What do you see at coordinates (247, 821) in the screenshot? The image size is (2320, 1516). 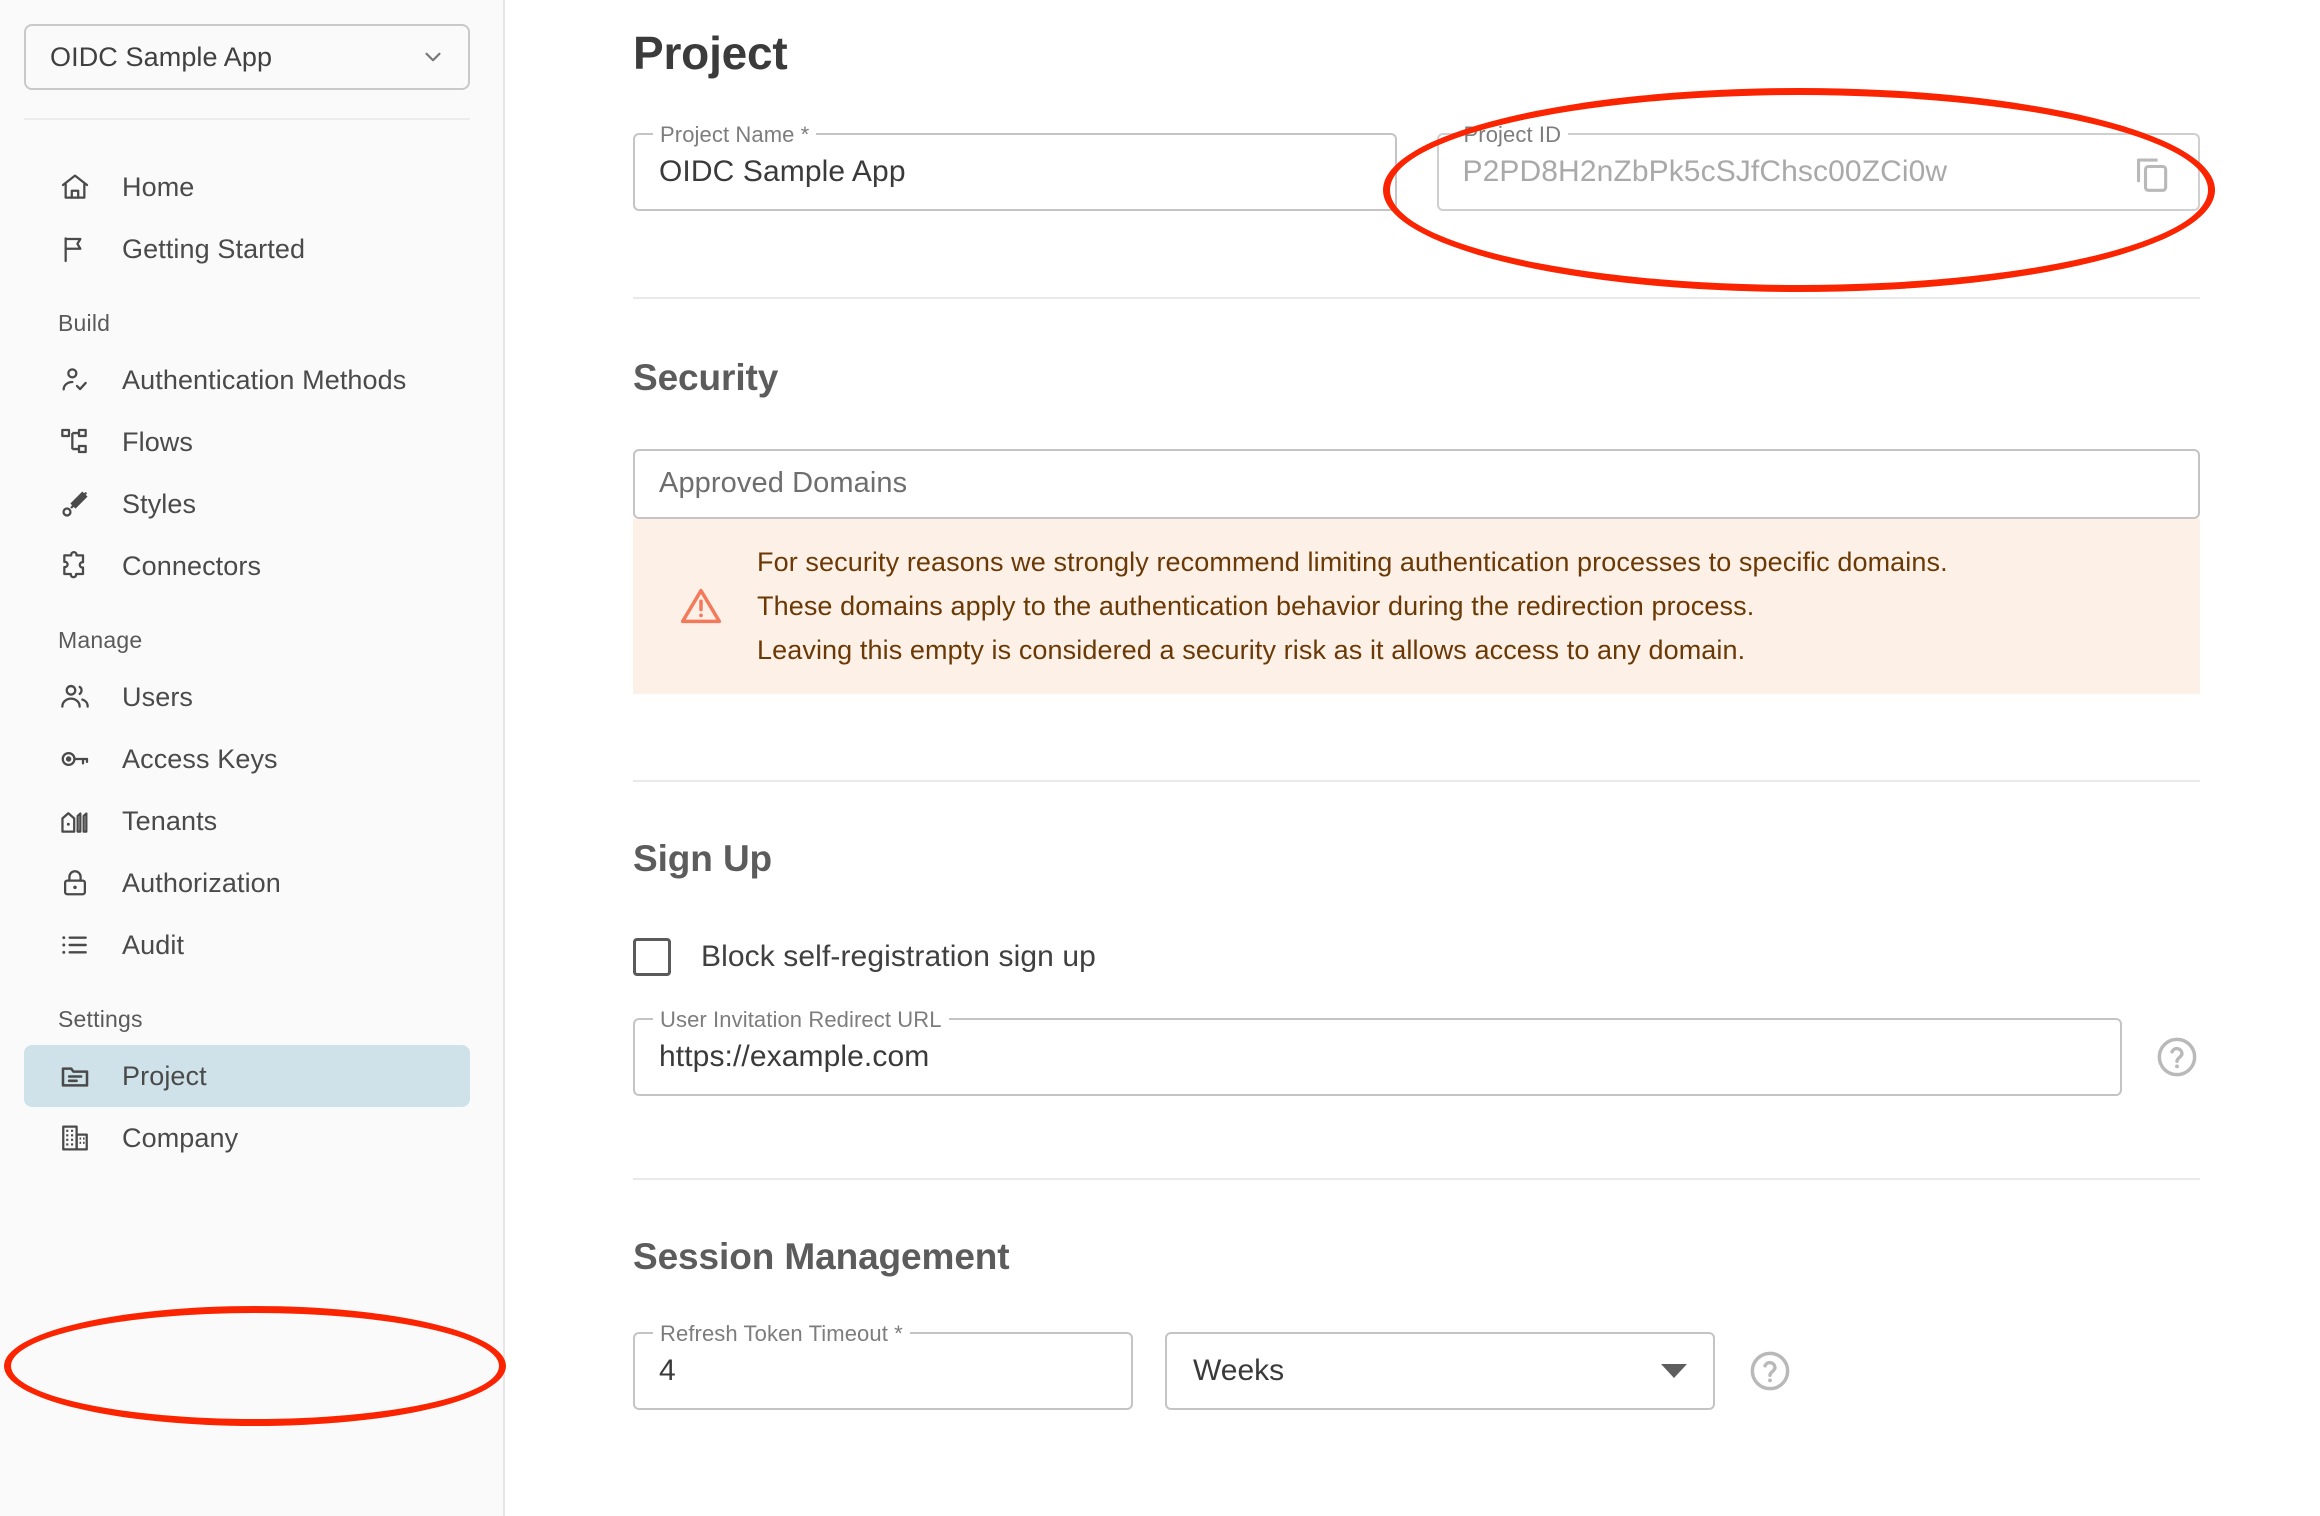 I see `sidebar-item-tenants: Tenants` at bounding box center [247, 821].